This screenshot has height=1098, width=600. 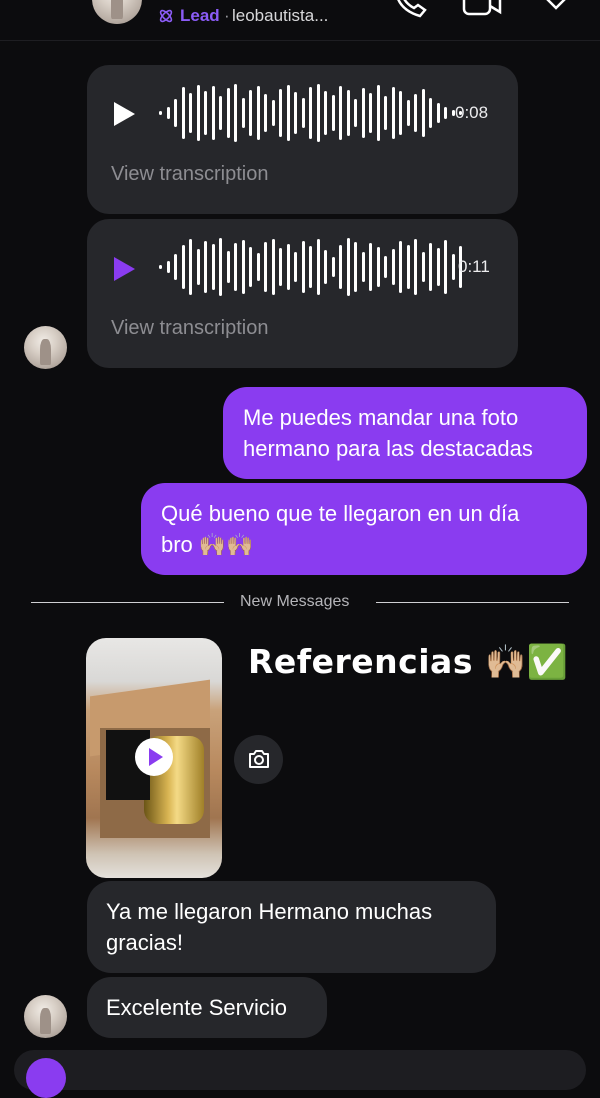 I want to click on divider-line-right, so click(x=472, y=602).